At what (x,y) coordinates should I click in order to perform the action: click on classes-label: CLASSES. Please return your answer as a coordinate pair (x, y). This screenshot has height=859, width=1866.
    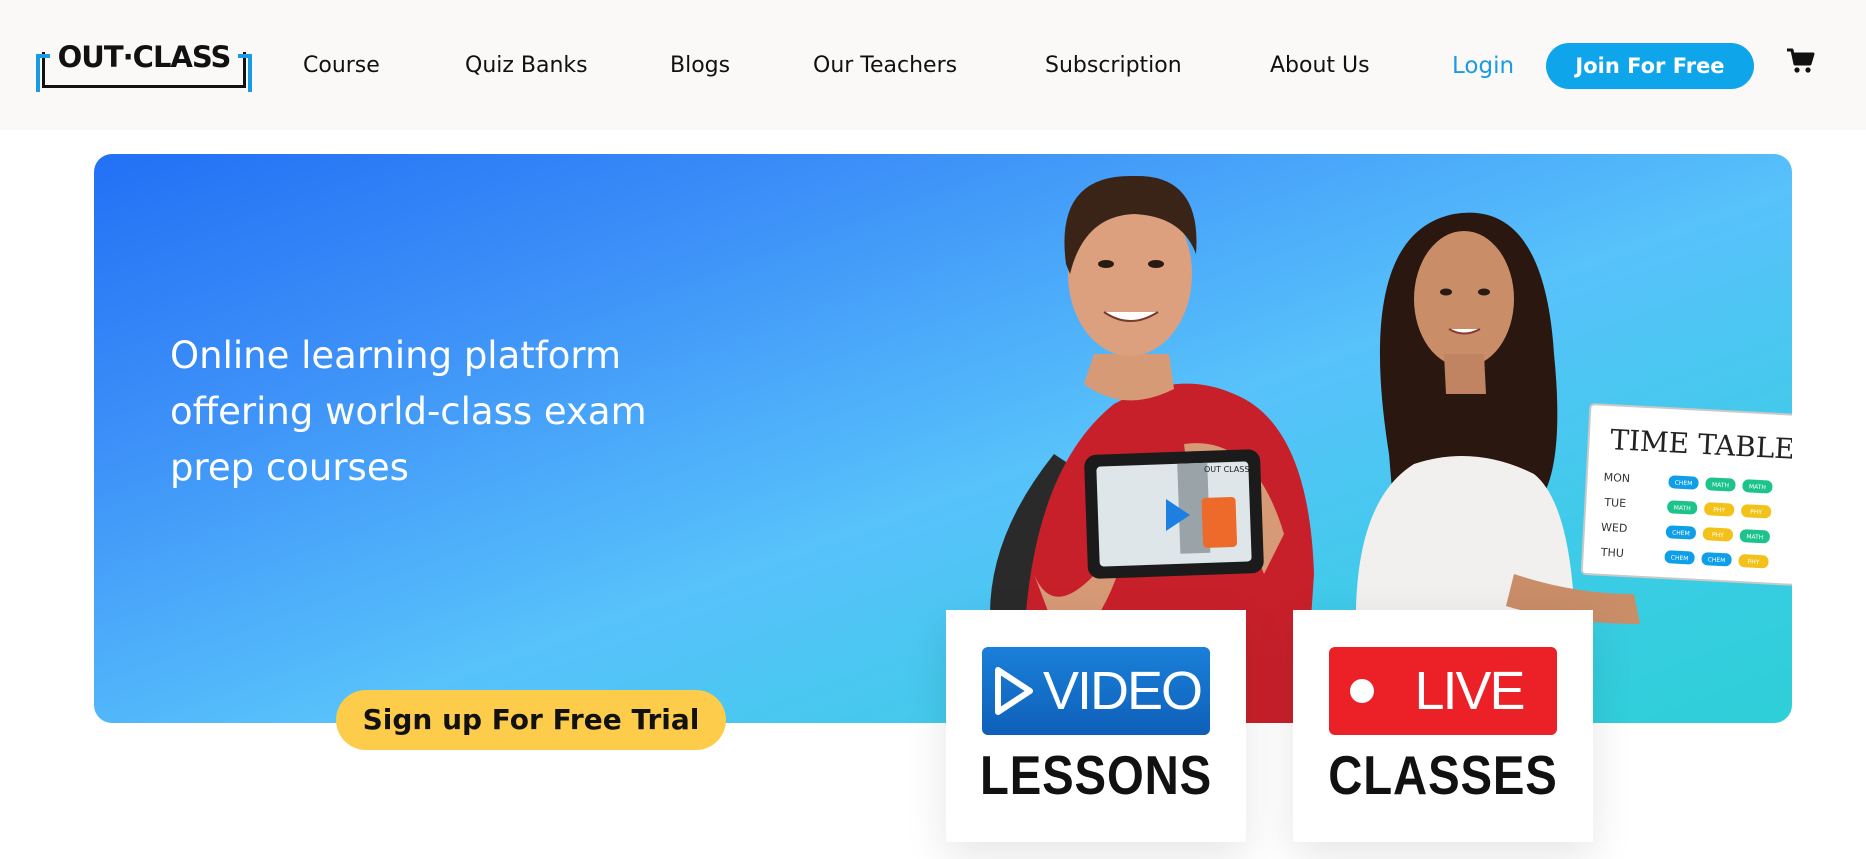
    Looking at the image, I should click on (1443, 775).